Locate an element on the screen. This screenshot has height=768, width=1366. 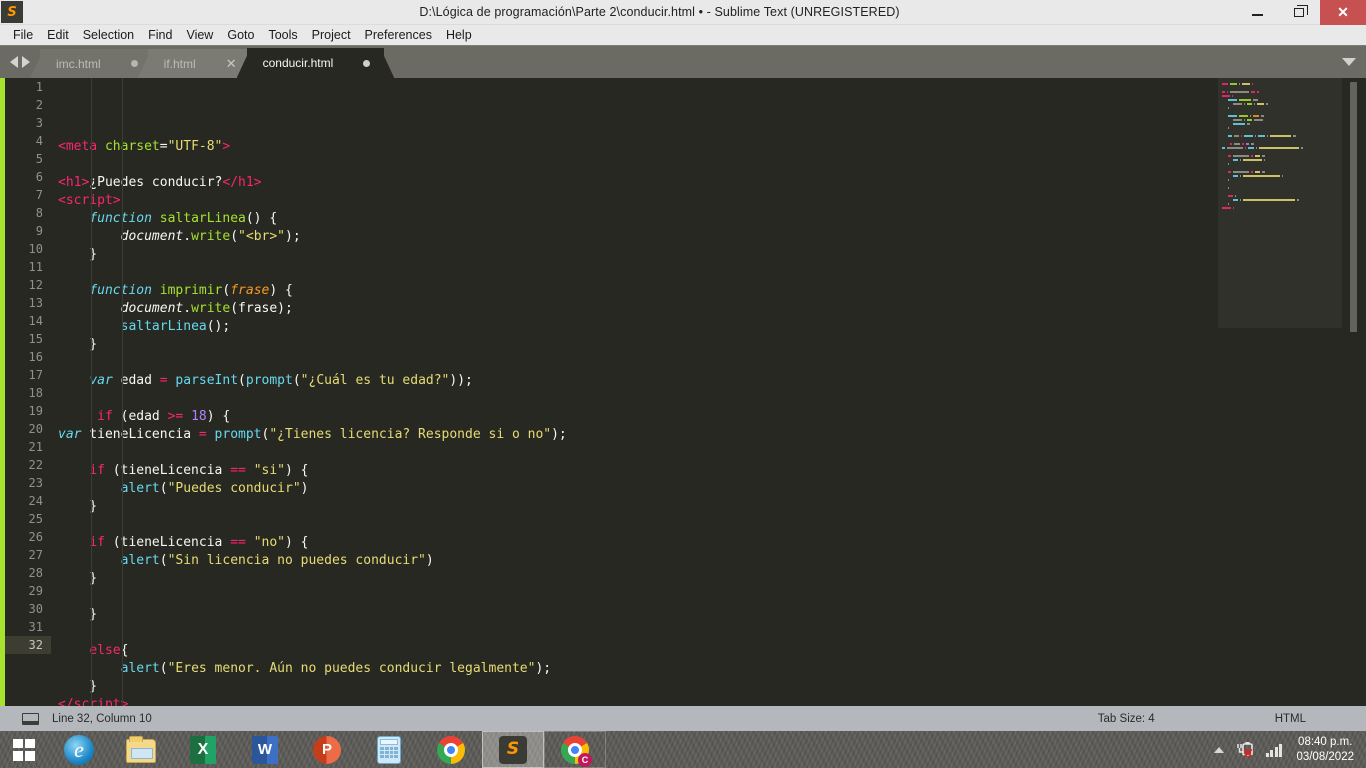
tab-next-icon is located at coordinates (26, 62).